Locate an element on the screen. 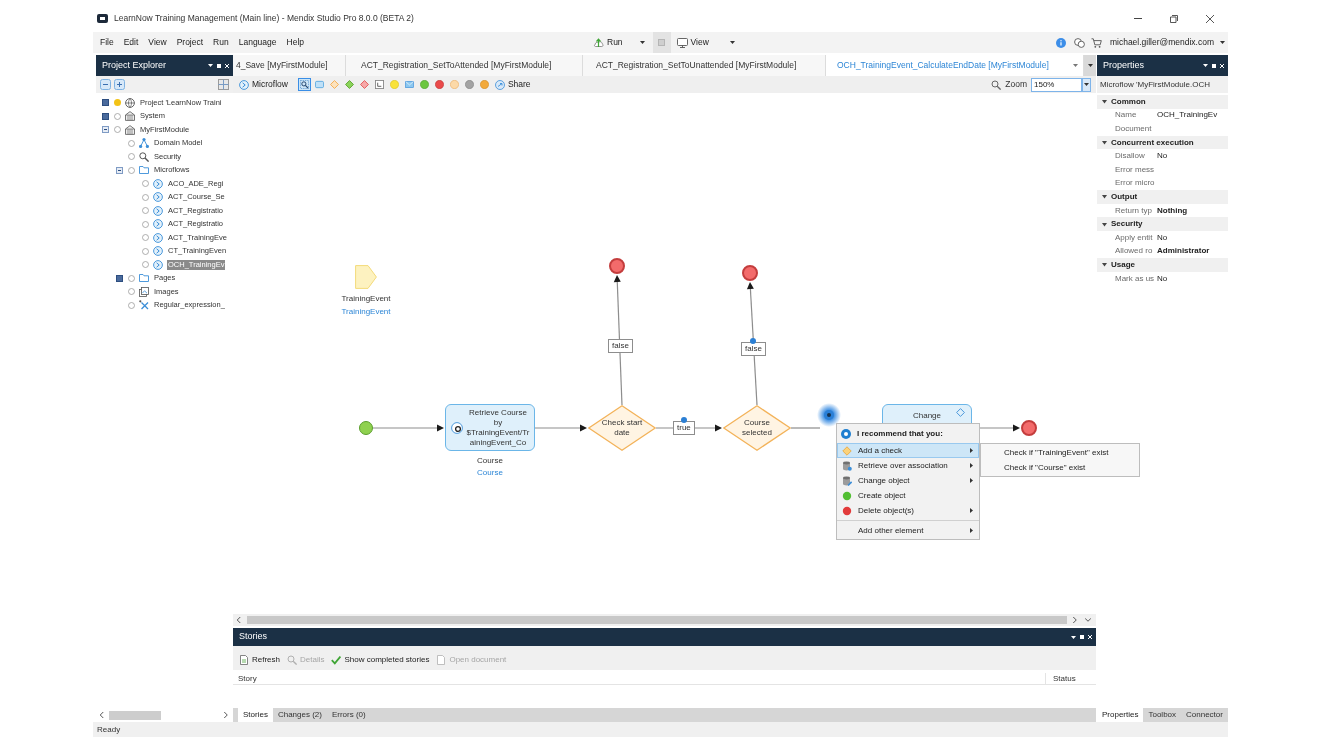  property-label: Disallow is located at coordinates (1130, 156).